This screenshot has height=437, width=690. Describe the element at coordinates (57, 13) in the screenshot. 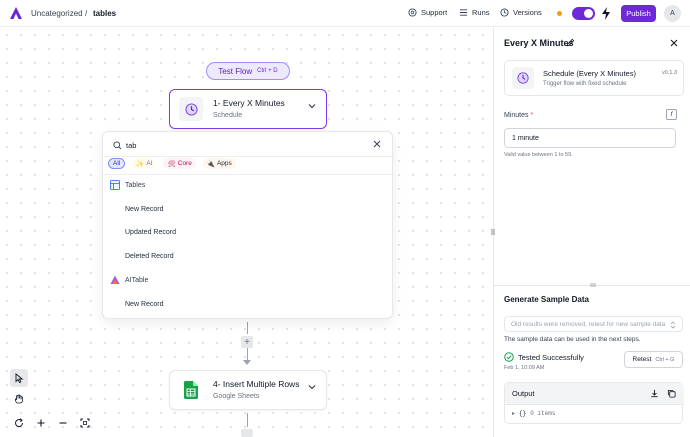

I see `breadcrumb-folder: Uncategorized` at that location.